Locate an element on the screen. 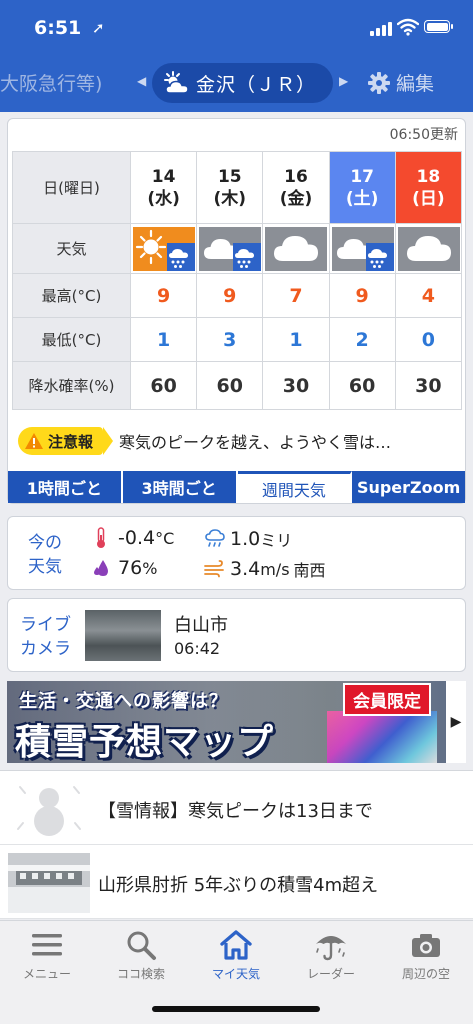 Image resolution: width=473 pixels, height=1024 pixels. forecast-tabs: 1時間ごと 3時間ごと 週間天気 SuperZoom is located at coordinates (236, 487).